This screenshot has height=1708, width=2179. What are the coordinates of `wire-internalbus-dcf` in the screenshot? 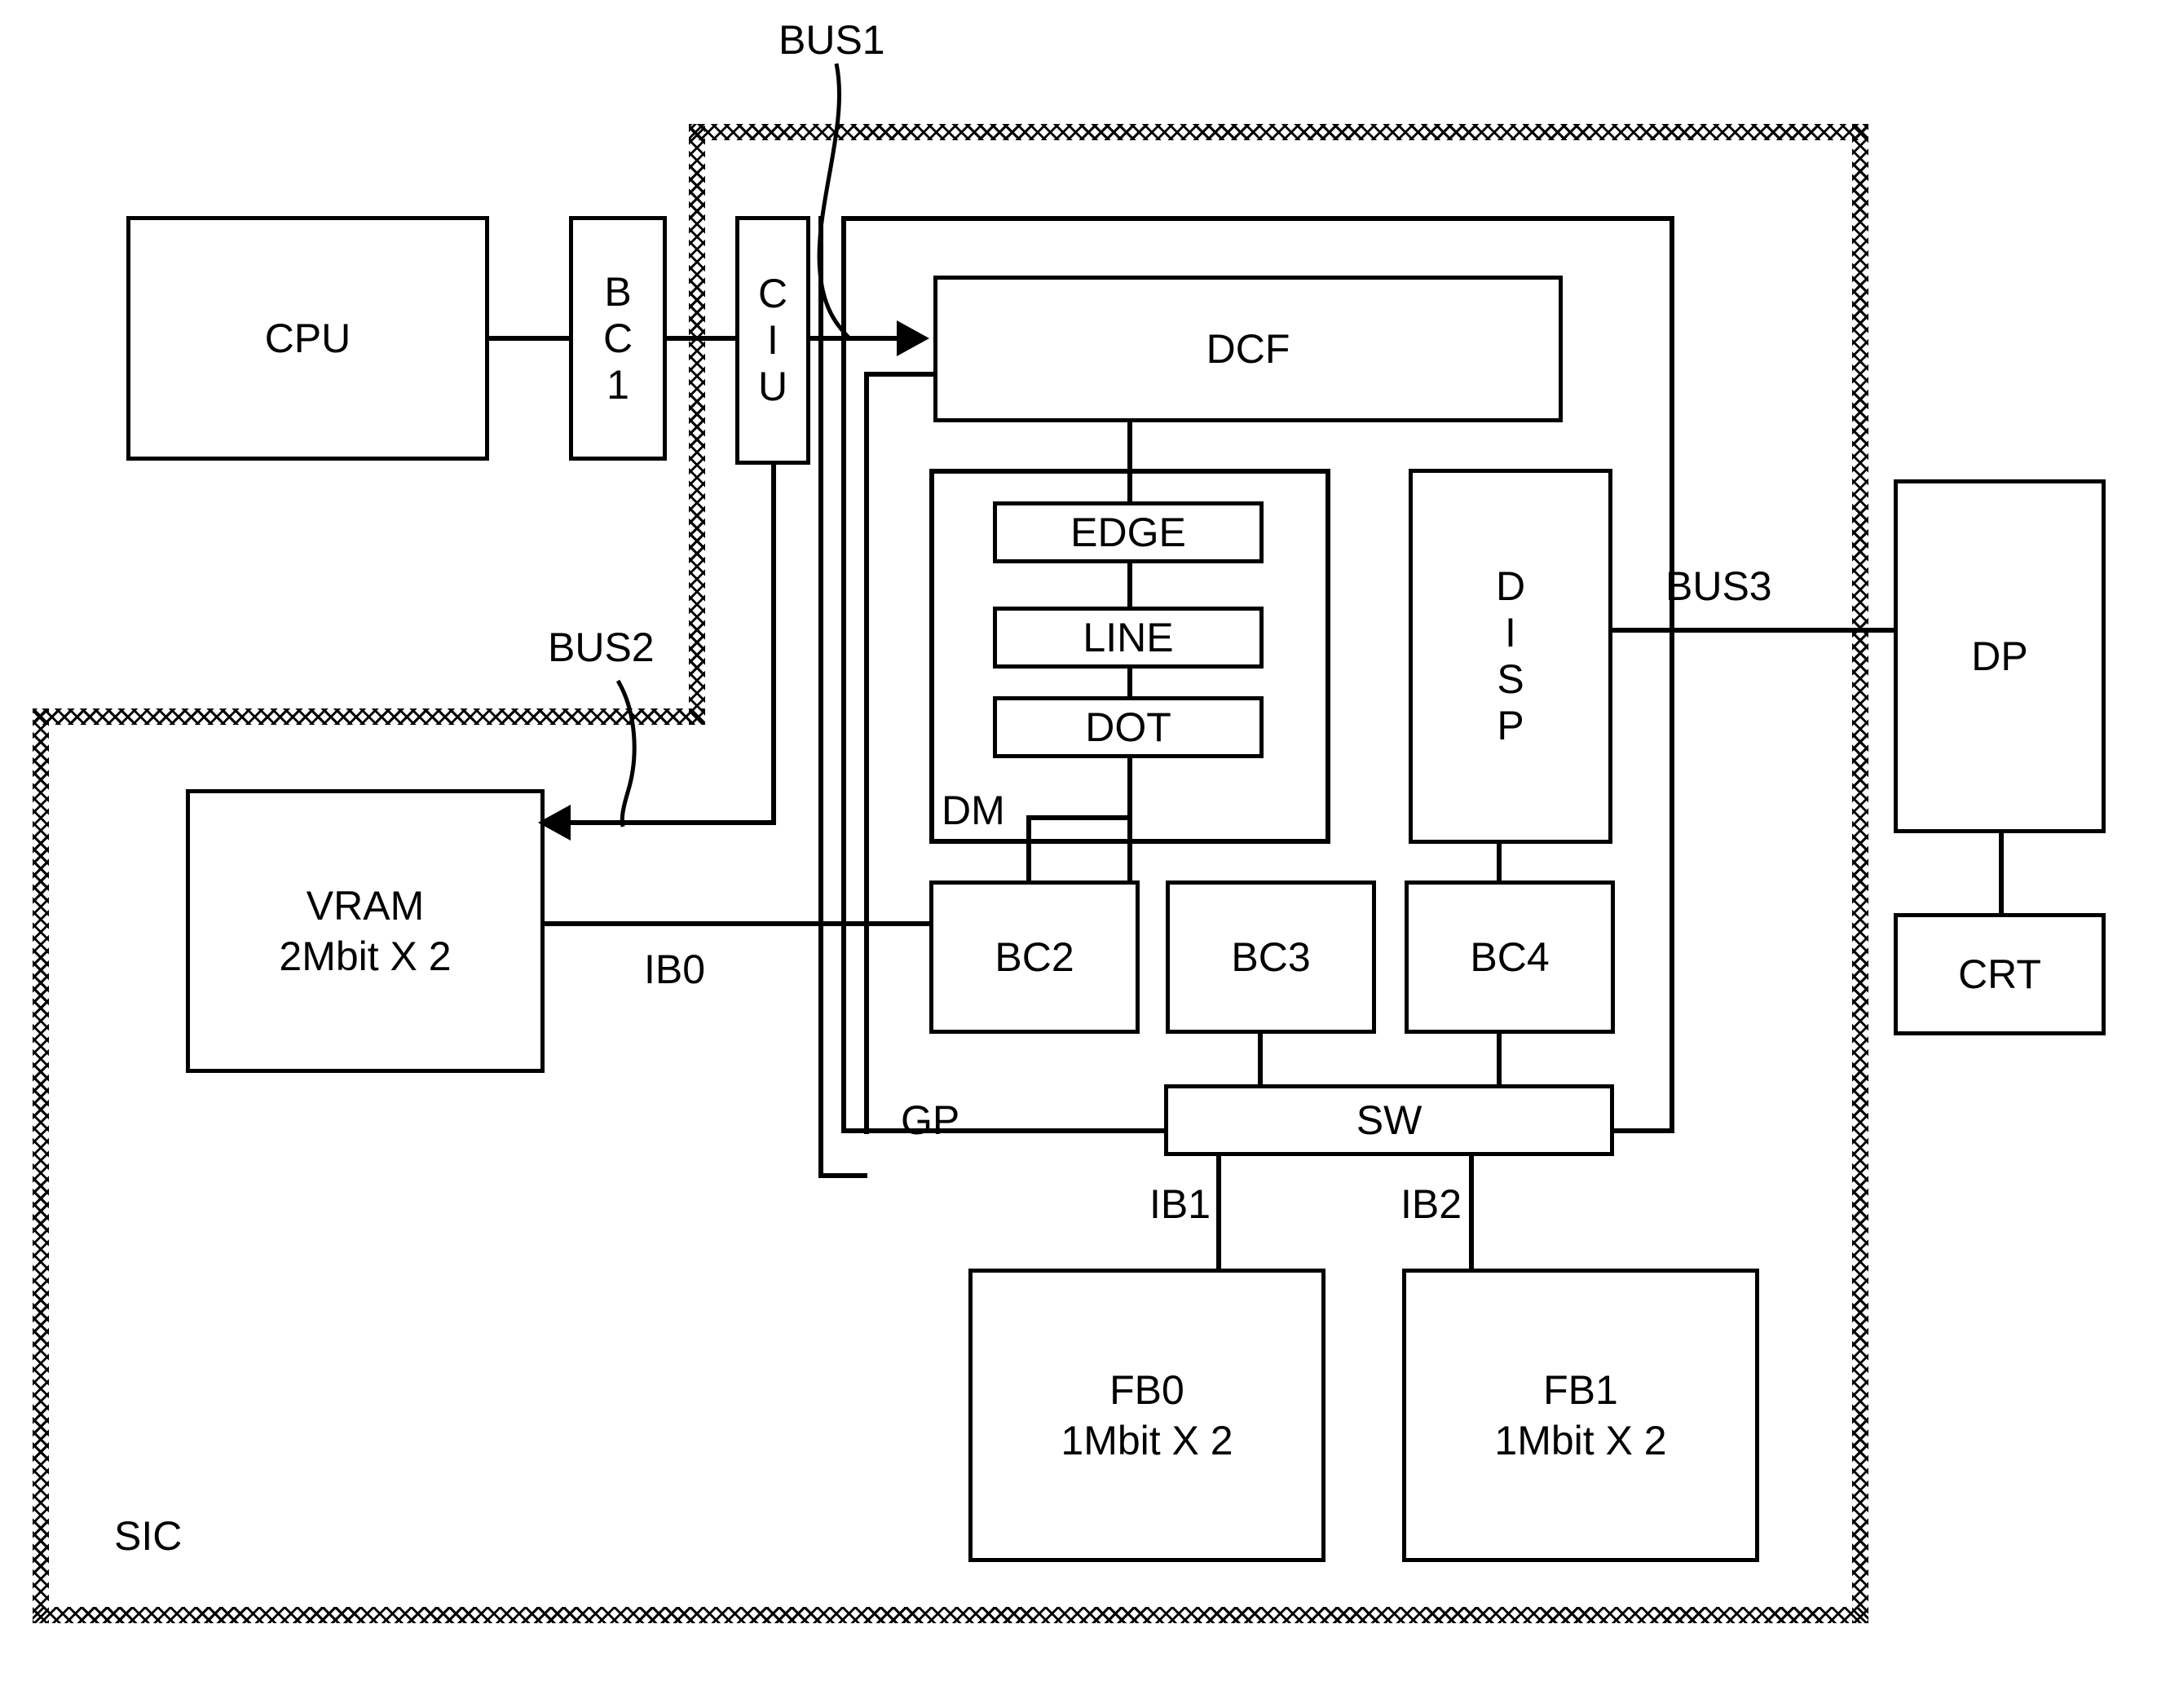 It's located at (900, 374).